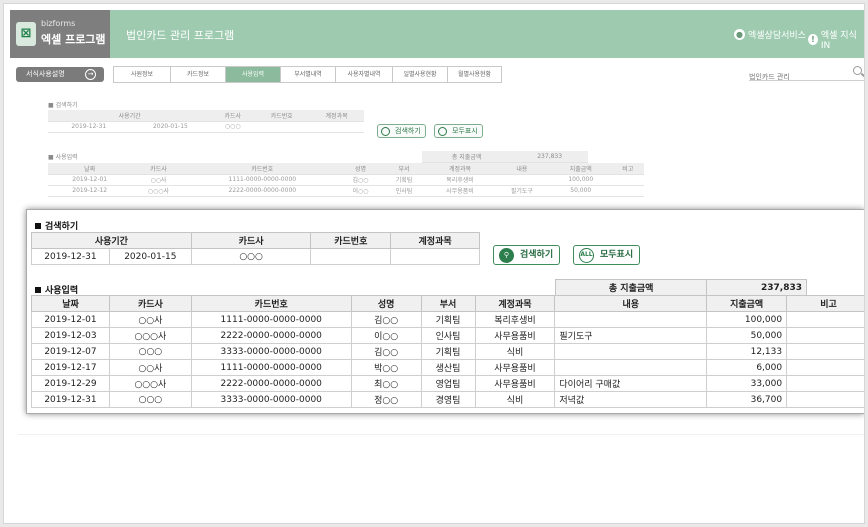 The height and width of the screenshot is (527, 868). Describe the element at coordinates (448, 303) in the screenshot. I see `th-department: 부서` at that location.